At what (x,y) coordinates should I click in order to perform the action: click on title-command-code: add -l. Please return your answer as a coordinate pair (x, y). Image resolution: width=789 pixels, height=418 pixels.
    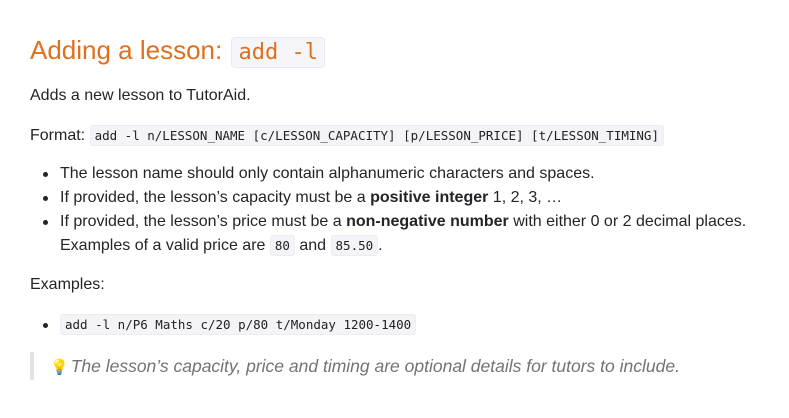
    Looking at the image, I should click on (278, 52).